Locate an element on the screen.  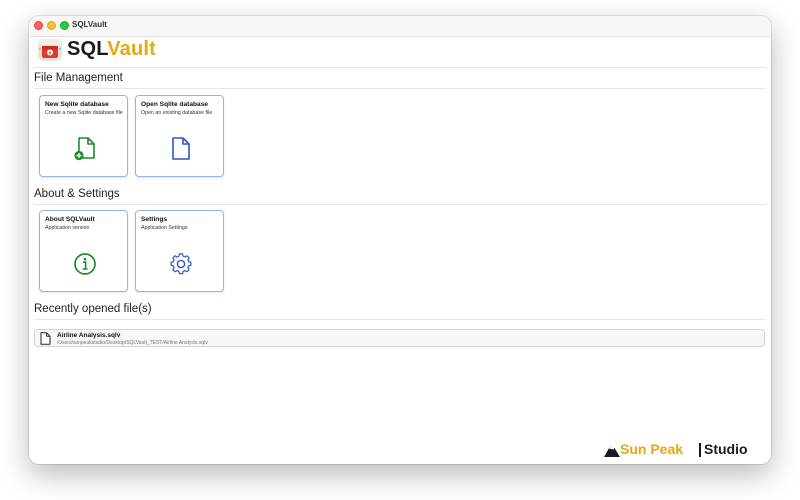
brand-name: SQLVault is located at coordinates (111, 49).